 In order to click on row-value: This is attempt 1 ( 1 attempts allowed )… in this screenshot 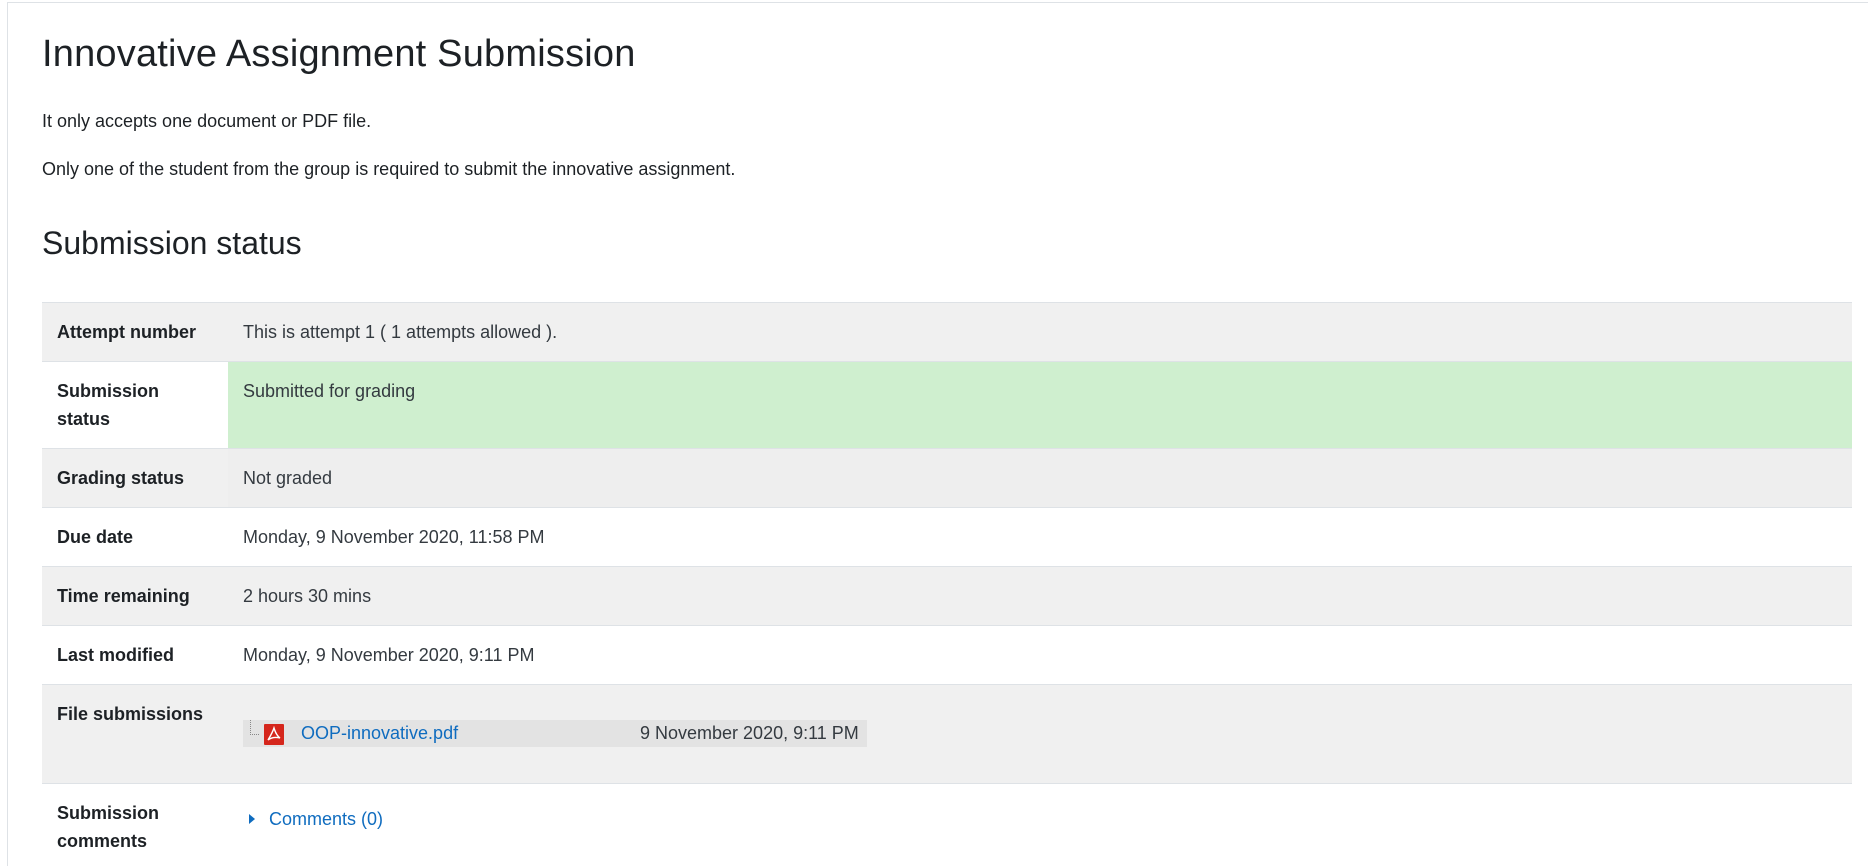, I will do `click(1040, 332)`.